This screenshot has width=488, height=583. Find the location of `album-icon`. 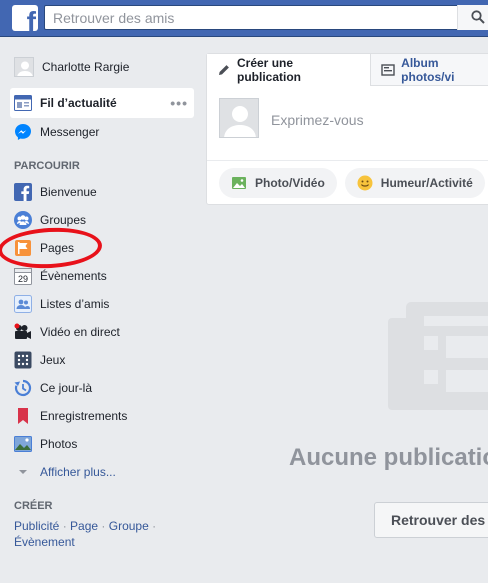

album-icon is located at coordinates (388, 70).